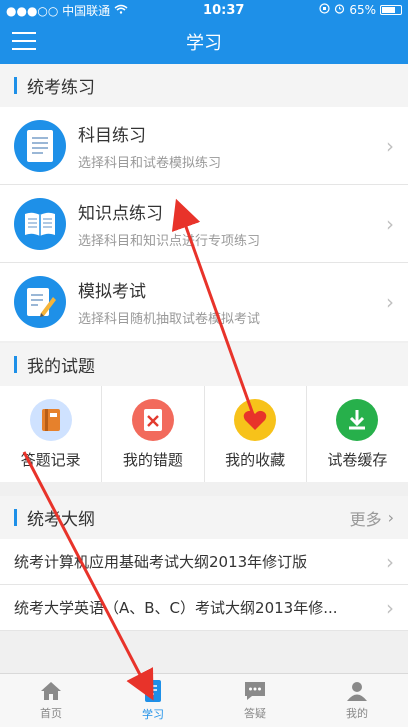 Image resolution: width=408 pixels, height=727 pixels. Describe the element at coordinates (152, 459) in the screenshot. I see `tool-label: 我的错题` at that location.